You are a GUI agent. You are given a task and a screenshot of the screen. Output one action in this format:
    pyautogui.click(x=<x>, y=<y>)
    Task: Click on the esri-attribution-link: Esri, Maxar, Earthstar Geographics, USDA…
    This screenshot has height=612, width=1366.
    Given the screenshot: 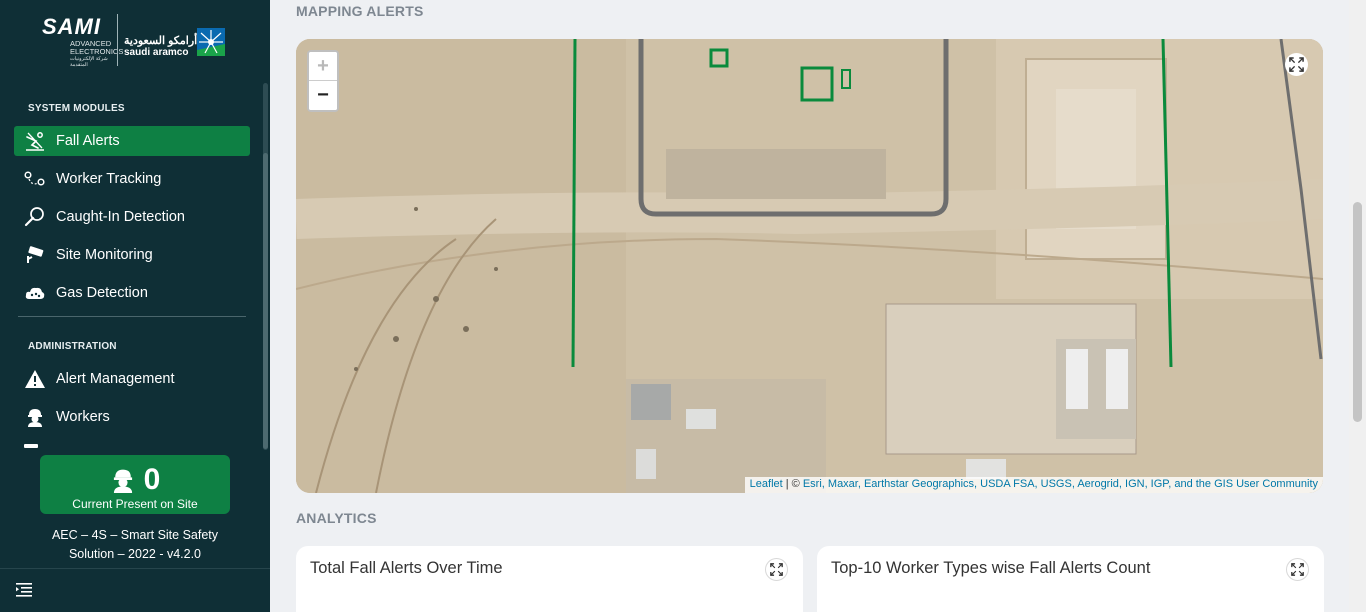 What is the action you would take?
    pyautogui.click(x=1060, y=484)
    